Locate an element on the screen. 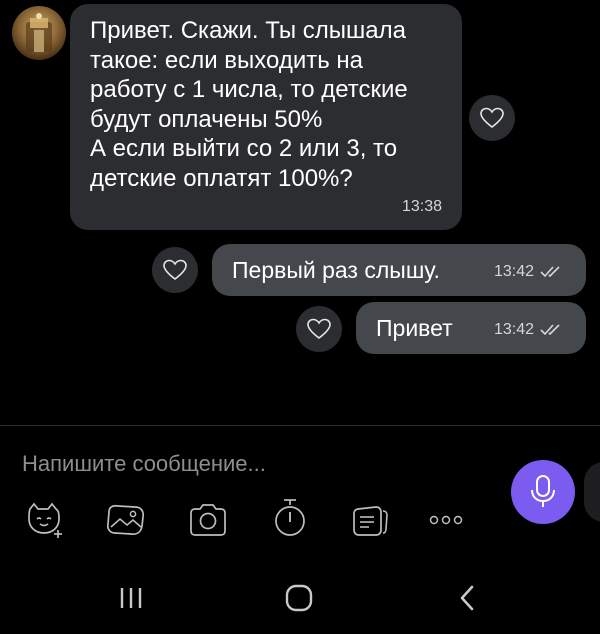 The width and height of the screenshot is (600, 634). sticker-button is located at coordinates (44, 520).